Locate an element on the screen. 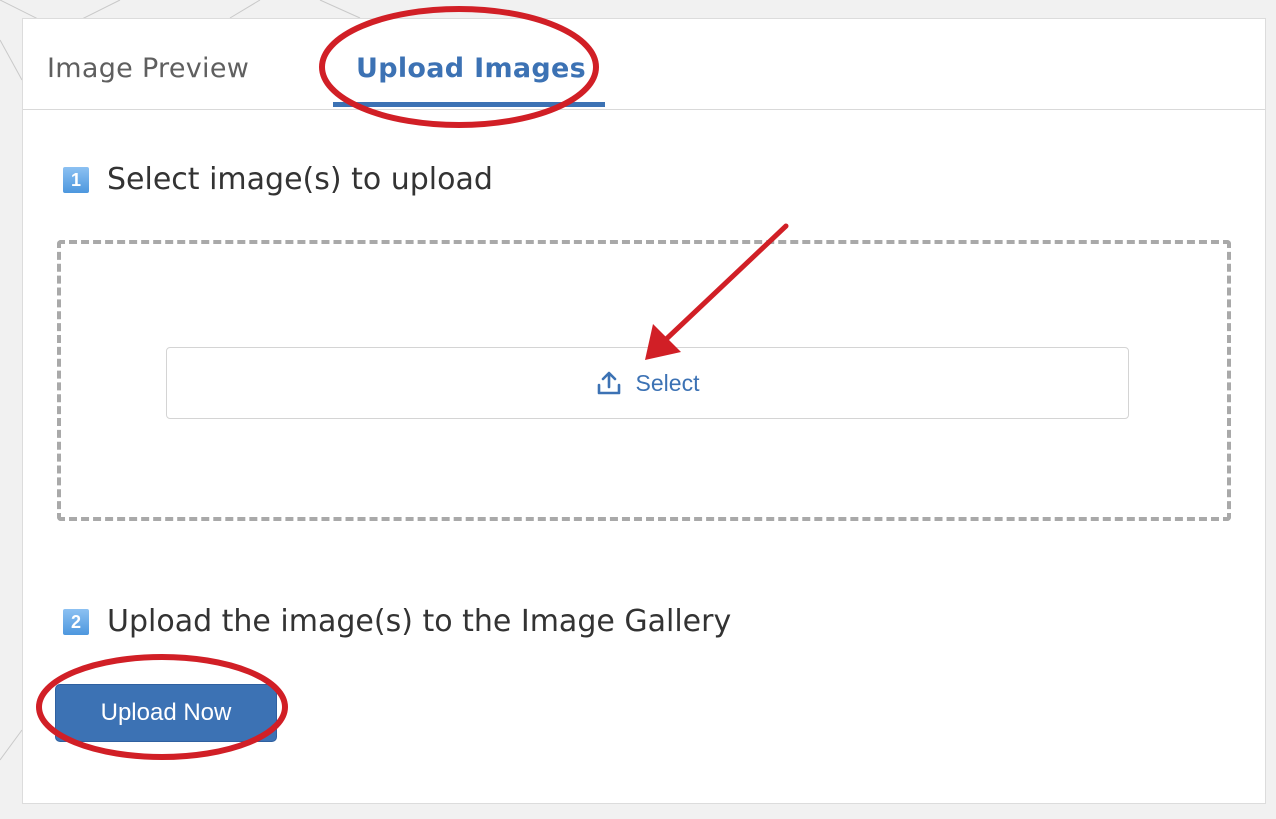 This screenshot has height=819, width=1276. select-button: Select is located at coordinates (647, 383).